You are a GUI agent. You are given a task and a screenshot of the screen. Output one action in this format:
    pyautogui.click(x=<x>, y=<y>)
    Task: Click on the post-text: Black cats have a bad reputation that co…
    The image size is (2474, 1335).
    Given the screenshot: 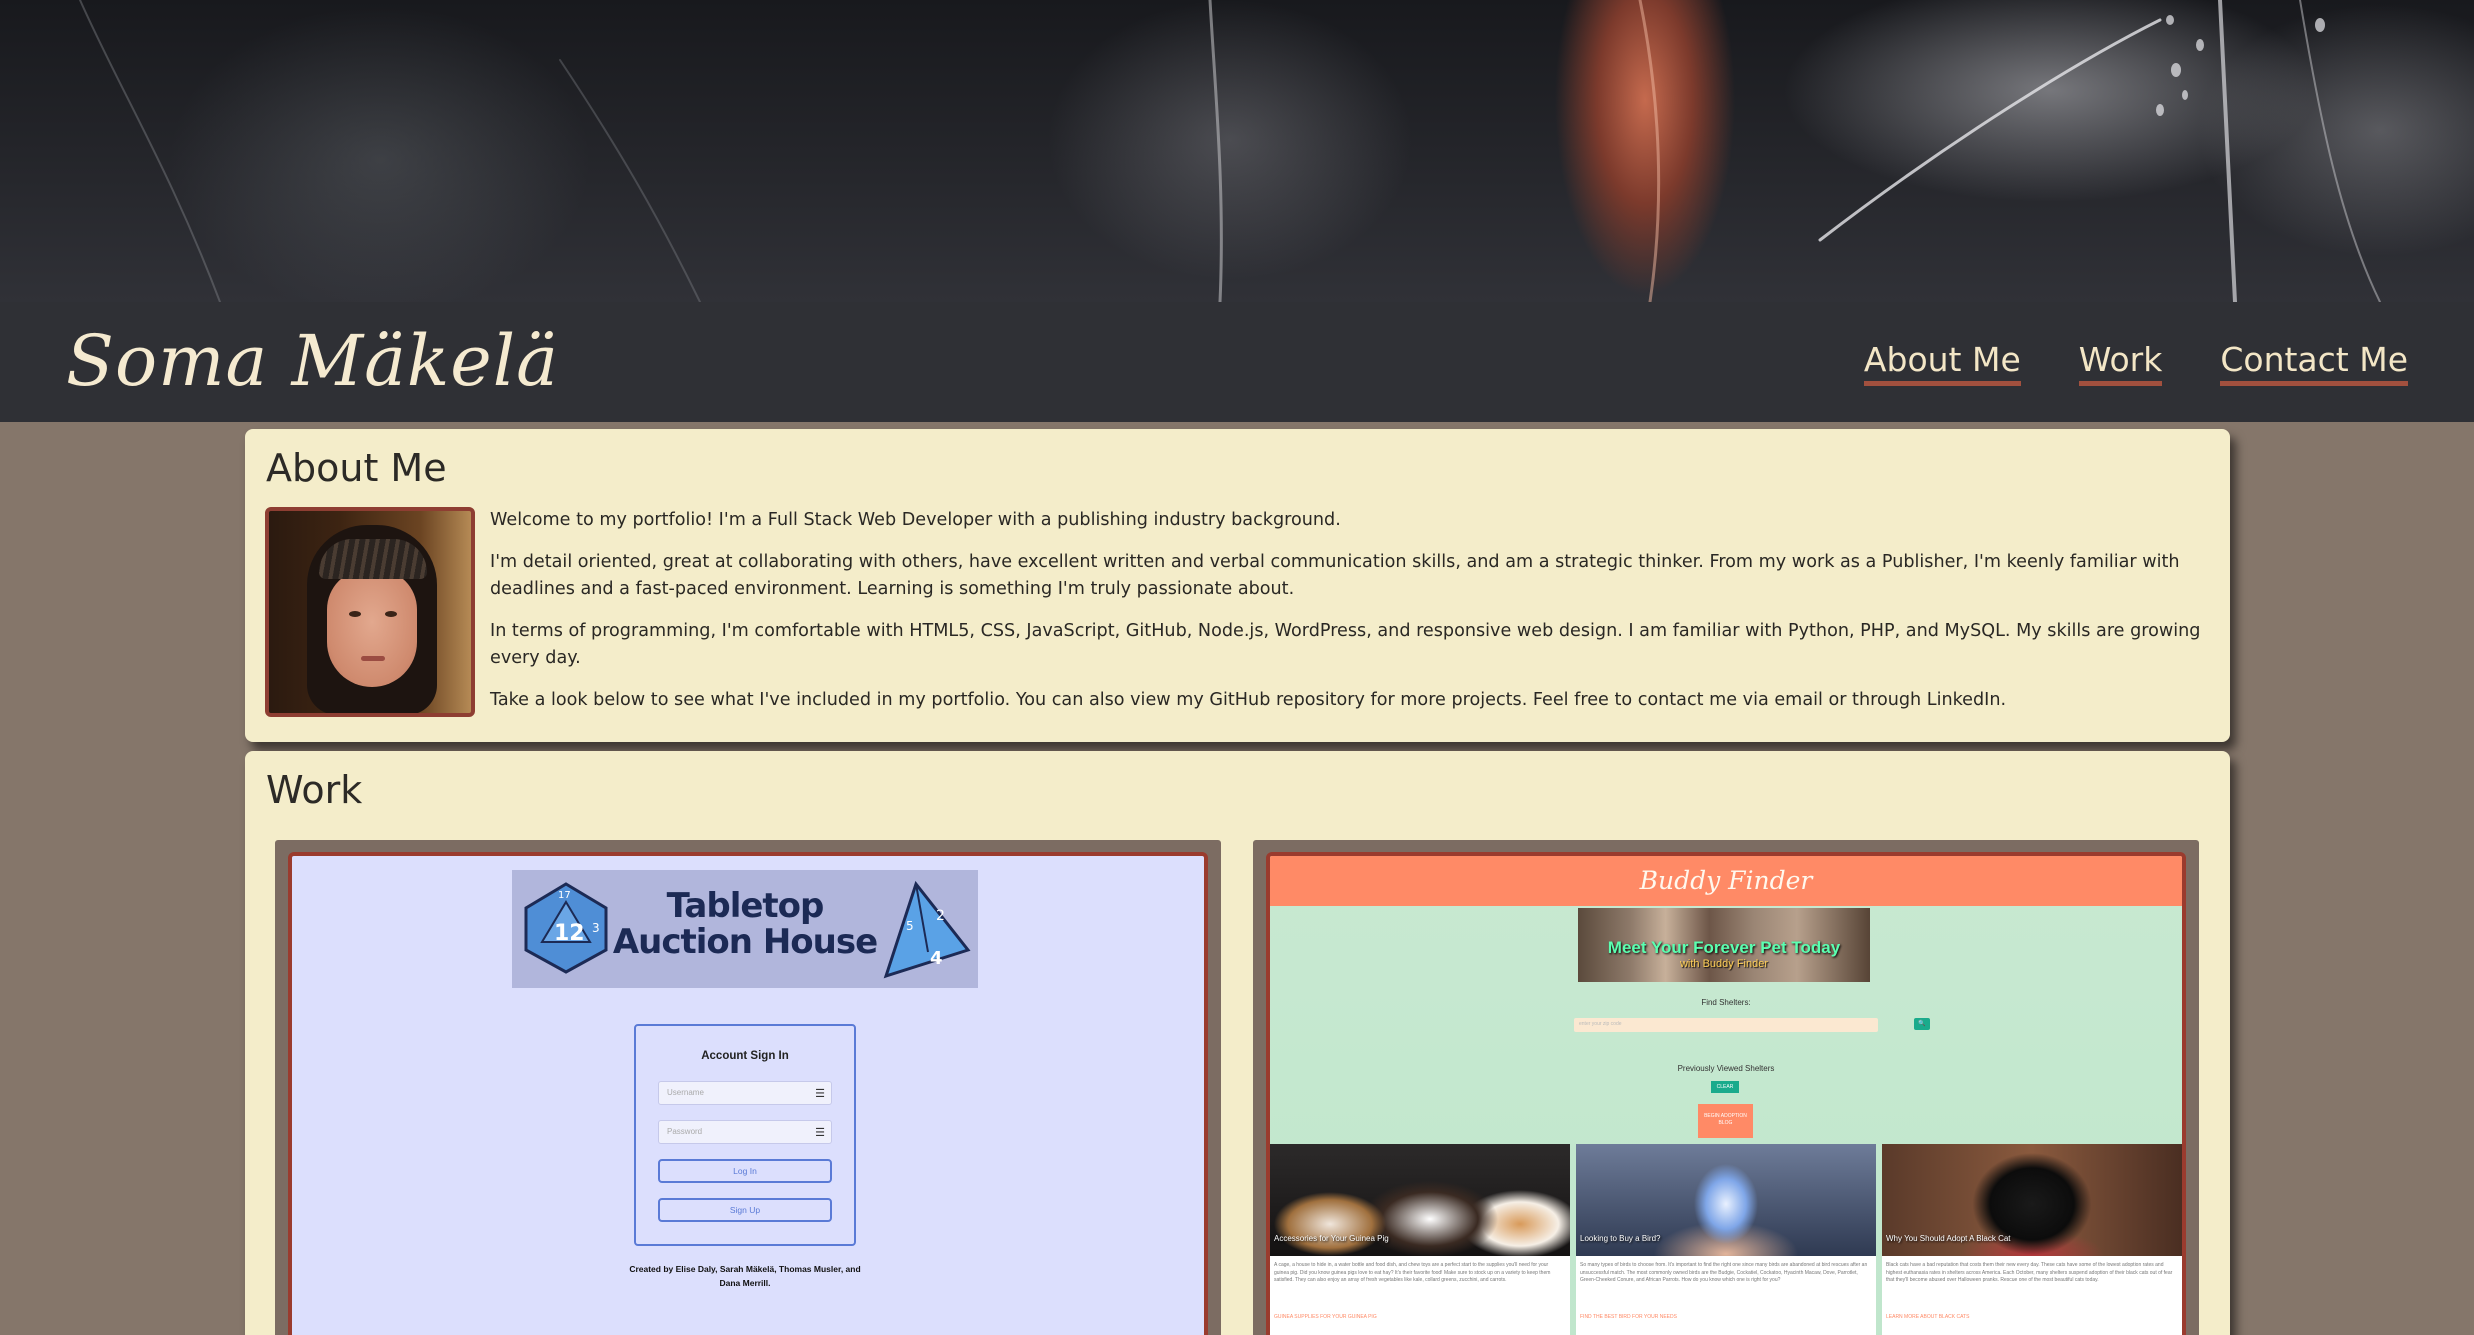 What is the action you would take?
    pyautogui.click(x=2029, y=1272)
    